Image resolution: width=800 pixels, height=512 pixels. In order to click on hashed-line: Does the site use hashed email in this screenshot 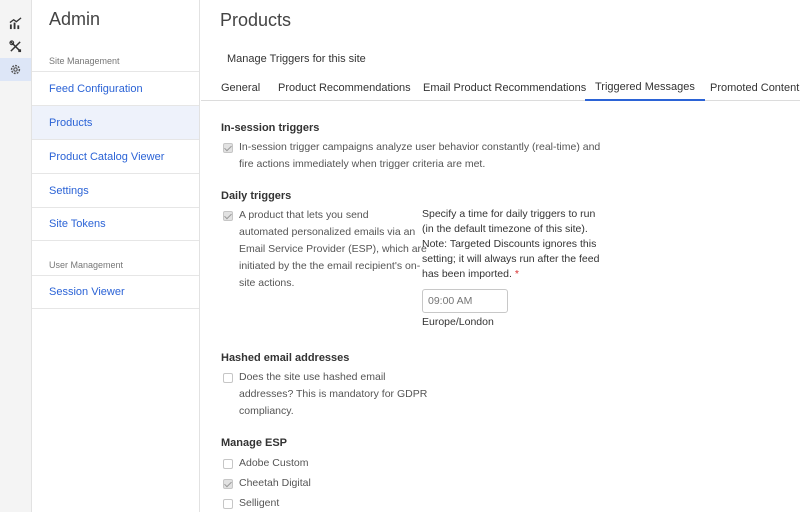, I will do `click(312, 377)`.